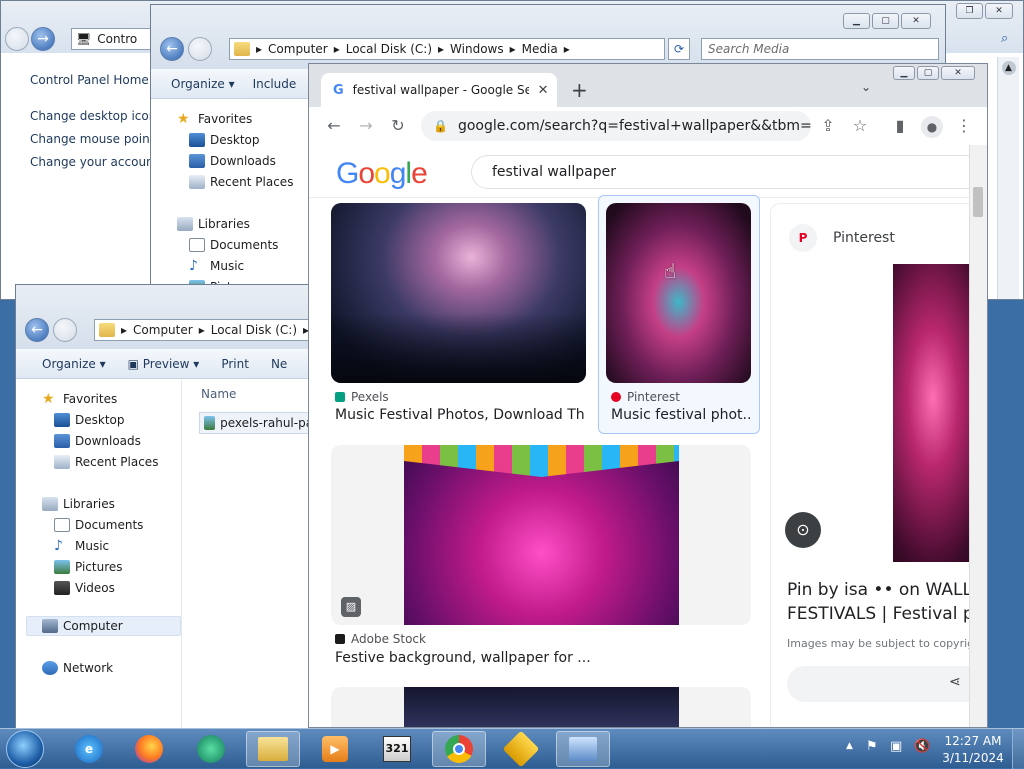 The image size is (1024, 769). I want to click on taskbar-explorer, so click(273, 749).